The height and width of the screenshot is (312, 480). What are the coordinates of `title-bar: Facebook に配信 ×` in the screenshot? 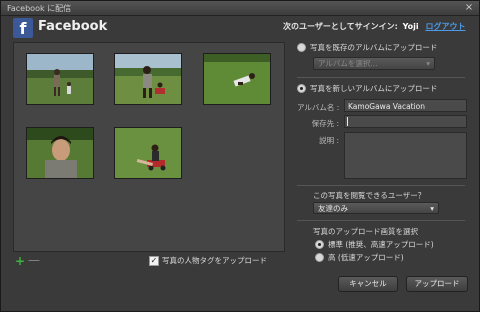 It's located at (240, 8).